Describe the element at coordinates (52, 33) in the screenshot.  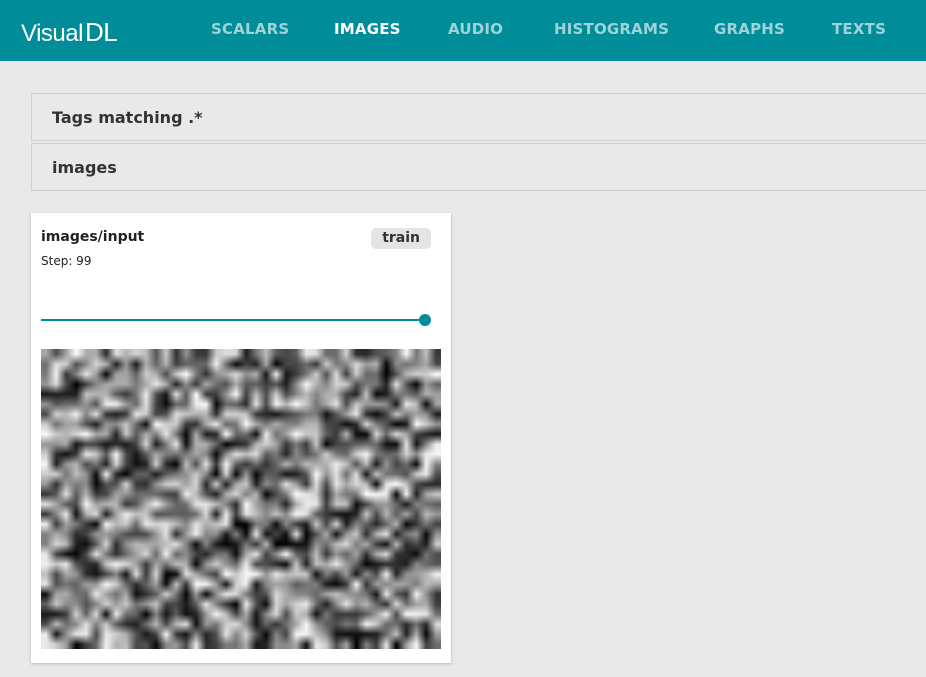
I see `logo-visual-text: Visual` at that location.